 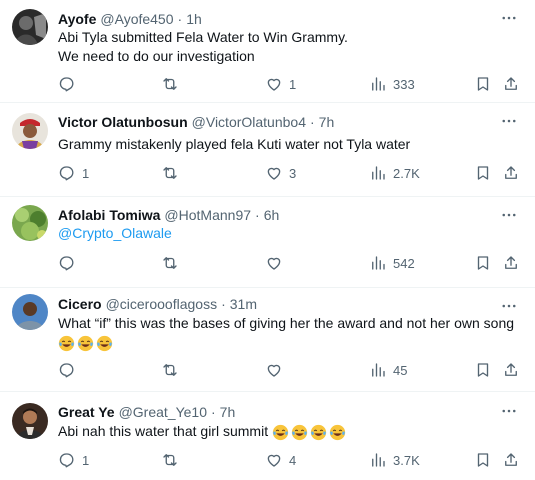 I want to click on display-name: Great Ye, so click(x=86, y=412).